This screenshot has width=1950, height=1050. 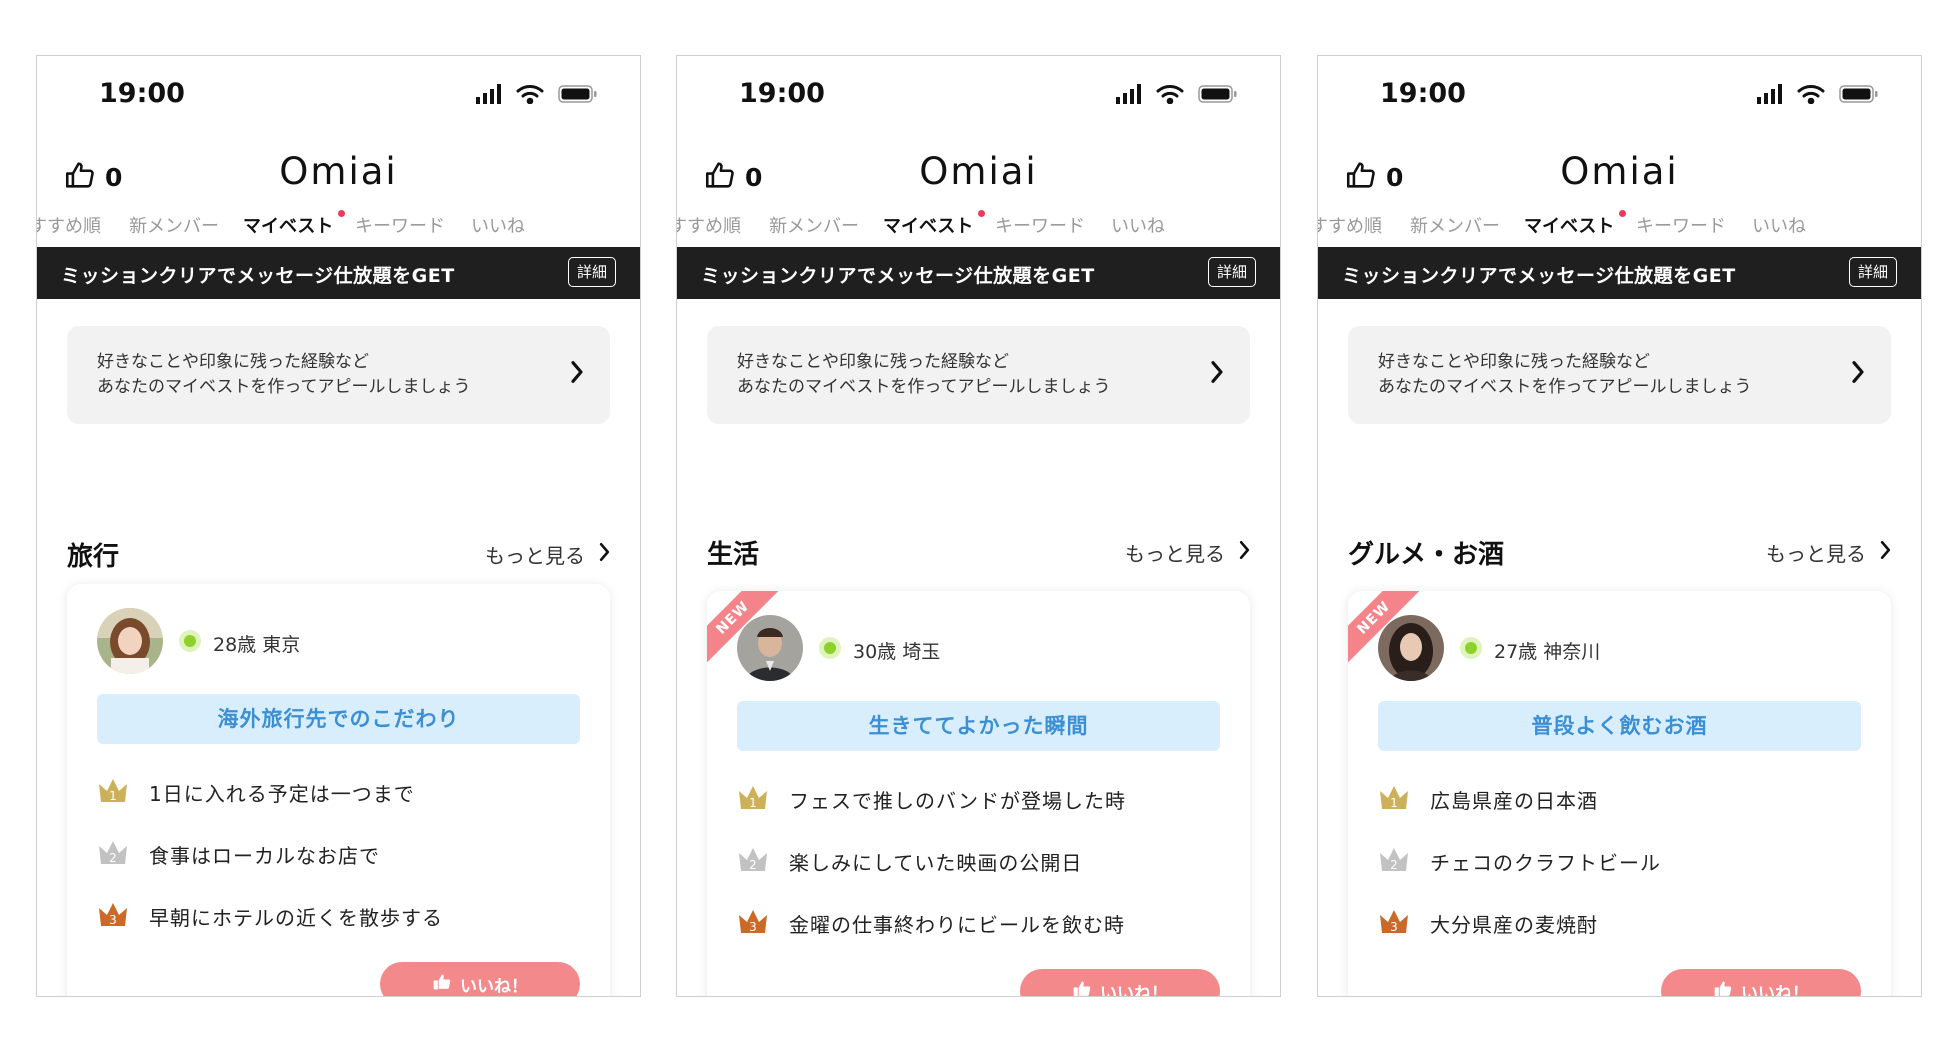 What do you see at coordinates (978, 726) in the screenshot?
I see `mybest-topic: 生きててよかった瞬間` at bounding box center [978, 726].